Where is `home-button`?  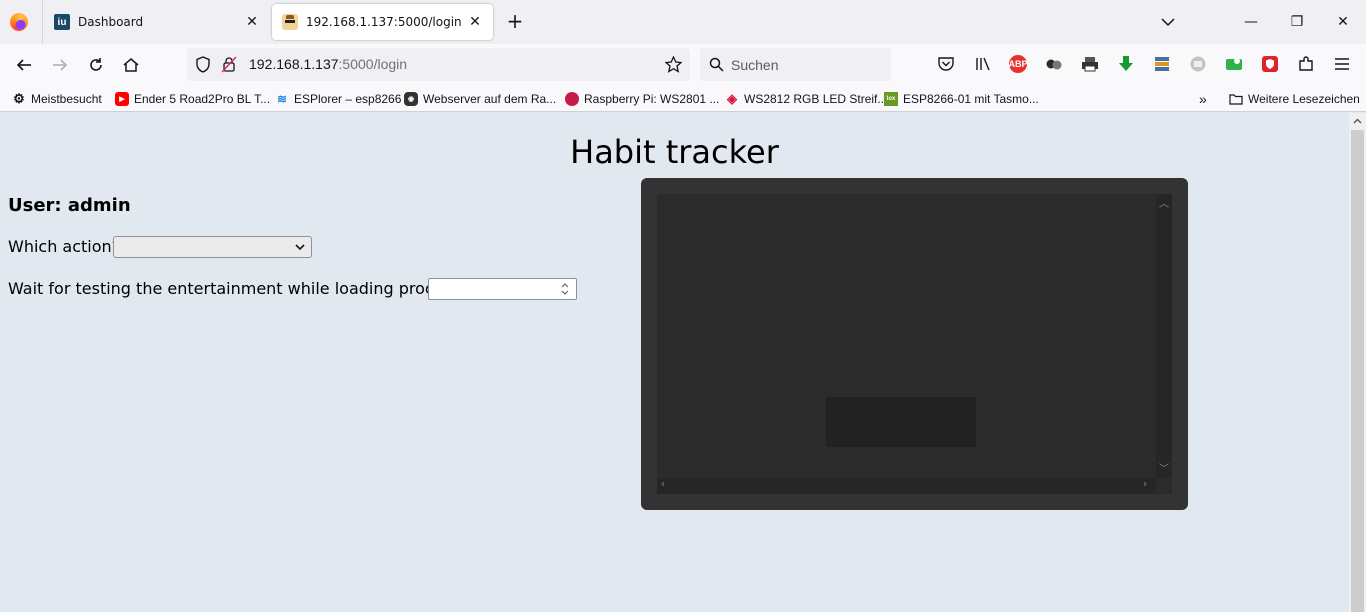 home-button is located at coordinates (131, 65).